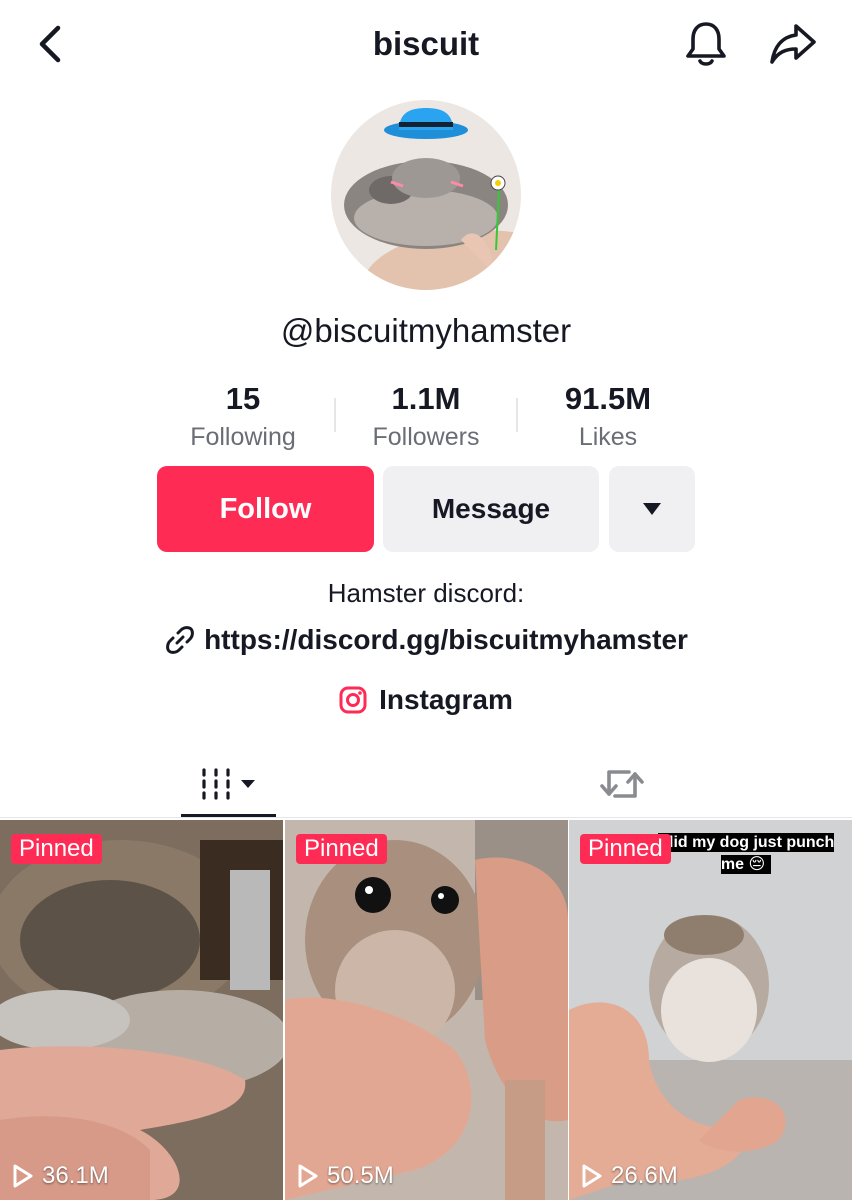 The image size is (852, 1200). I want to click on stat-followers-label: Followers, so click(426, 437).